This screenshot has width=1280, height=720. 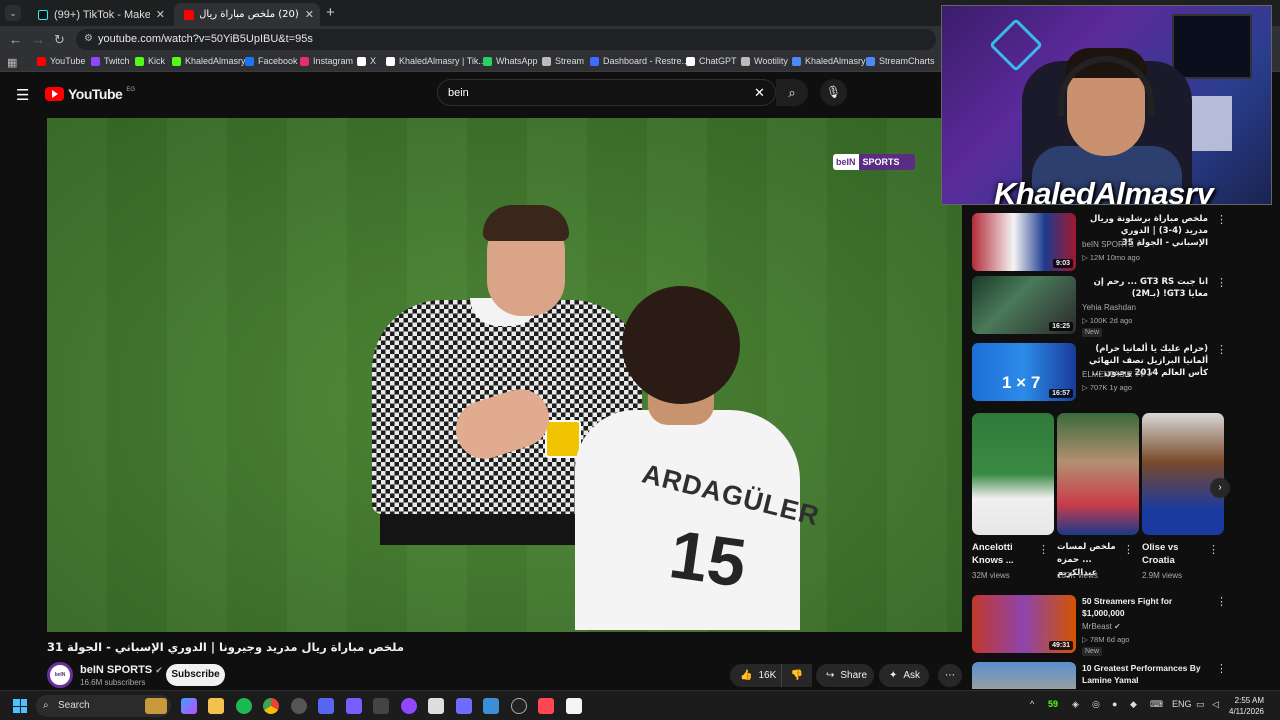 I want to click on copilot-icon, so click(x=189, y=706).